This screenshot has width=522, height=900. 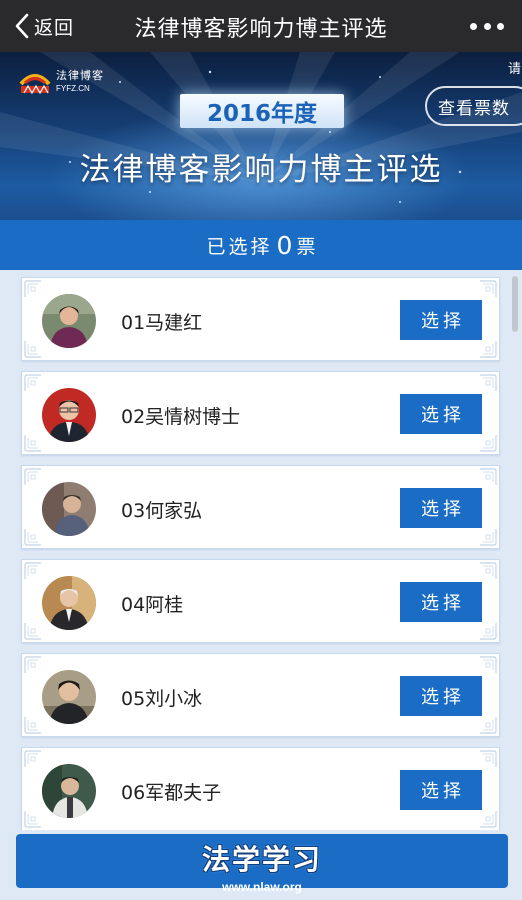 I want to click on watermark: 法学学习 www.nlaw.org, so click(x=262, y=866).